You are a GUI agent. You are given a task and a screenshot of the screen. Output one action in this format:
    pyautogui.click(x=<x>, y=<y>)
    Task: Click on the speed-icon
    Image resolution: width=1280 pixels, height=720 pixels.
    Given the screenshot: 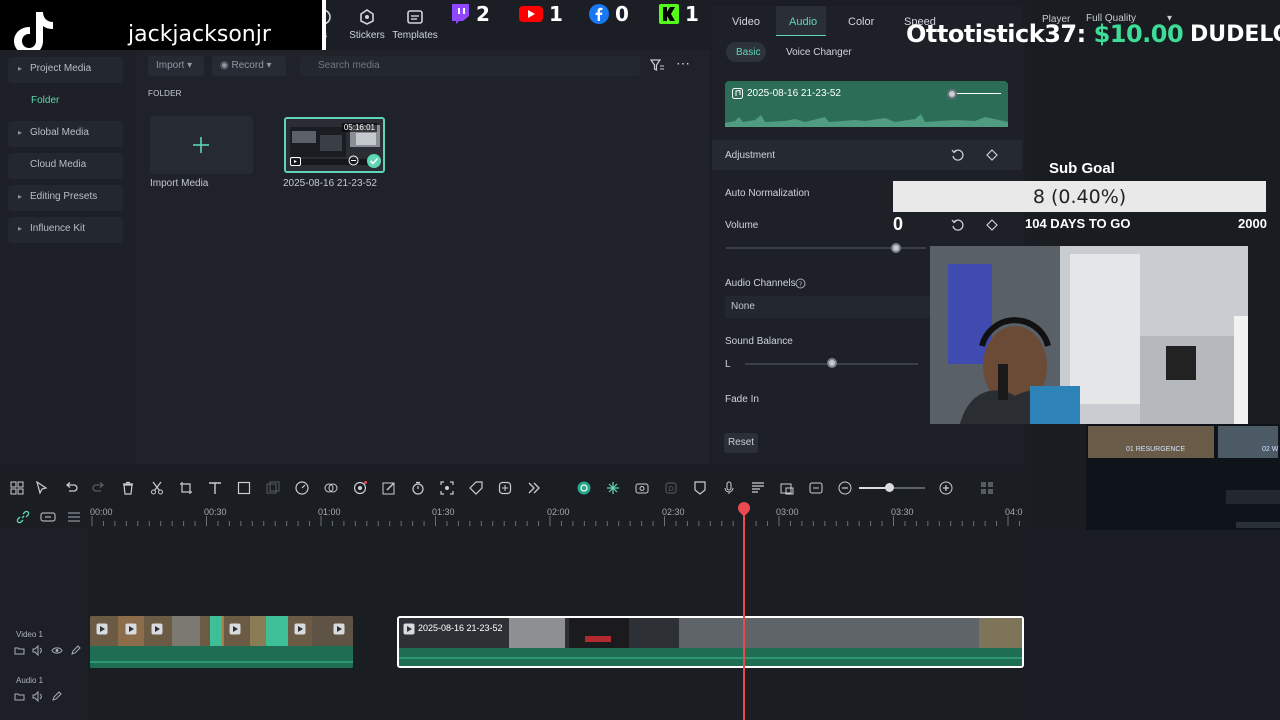 What is the action you would take?
    pyautogui.click(x=302, y=488)
    